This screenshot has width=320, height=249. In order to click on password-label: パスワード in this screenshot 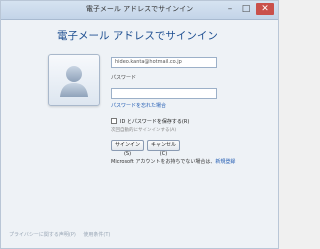, I will do `click(124, 78)`.